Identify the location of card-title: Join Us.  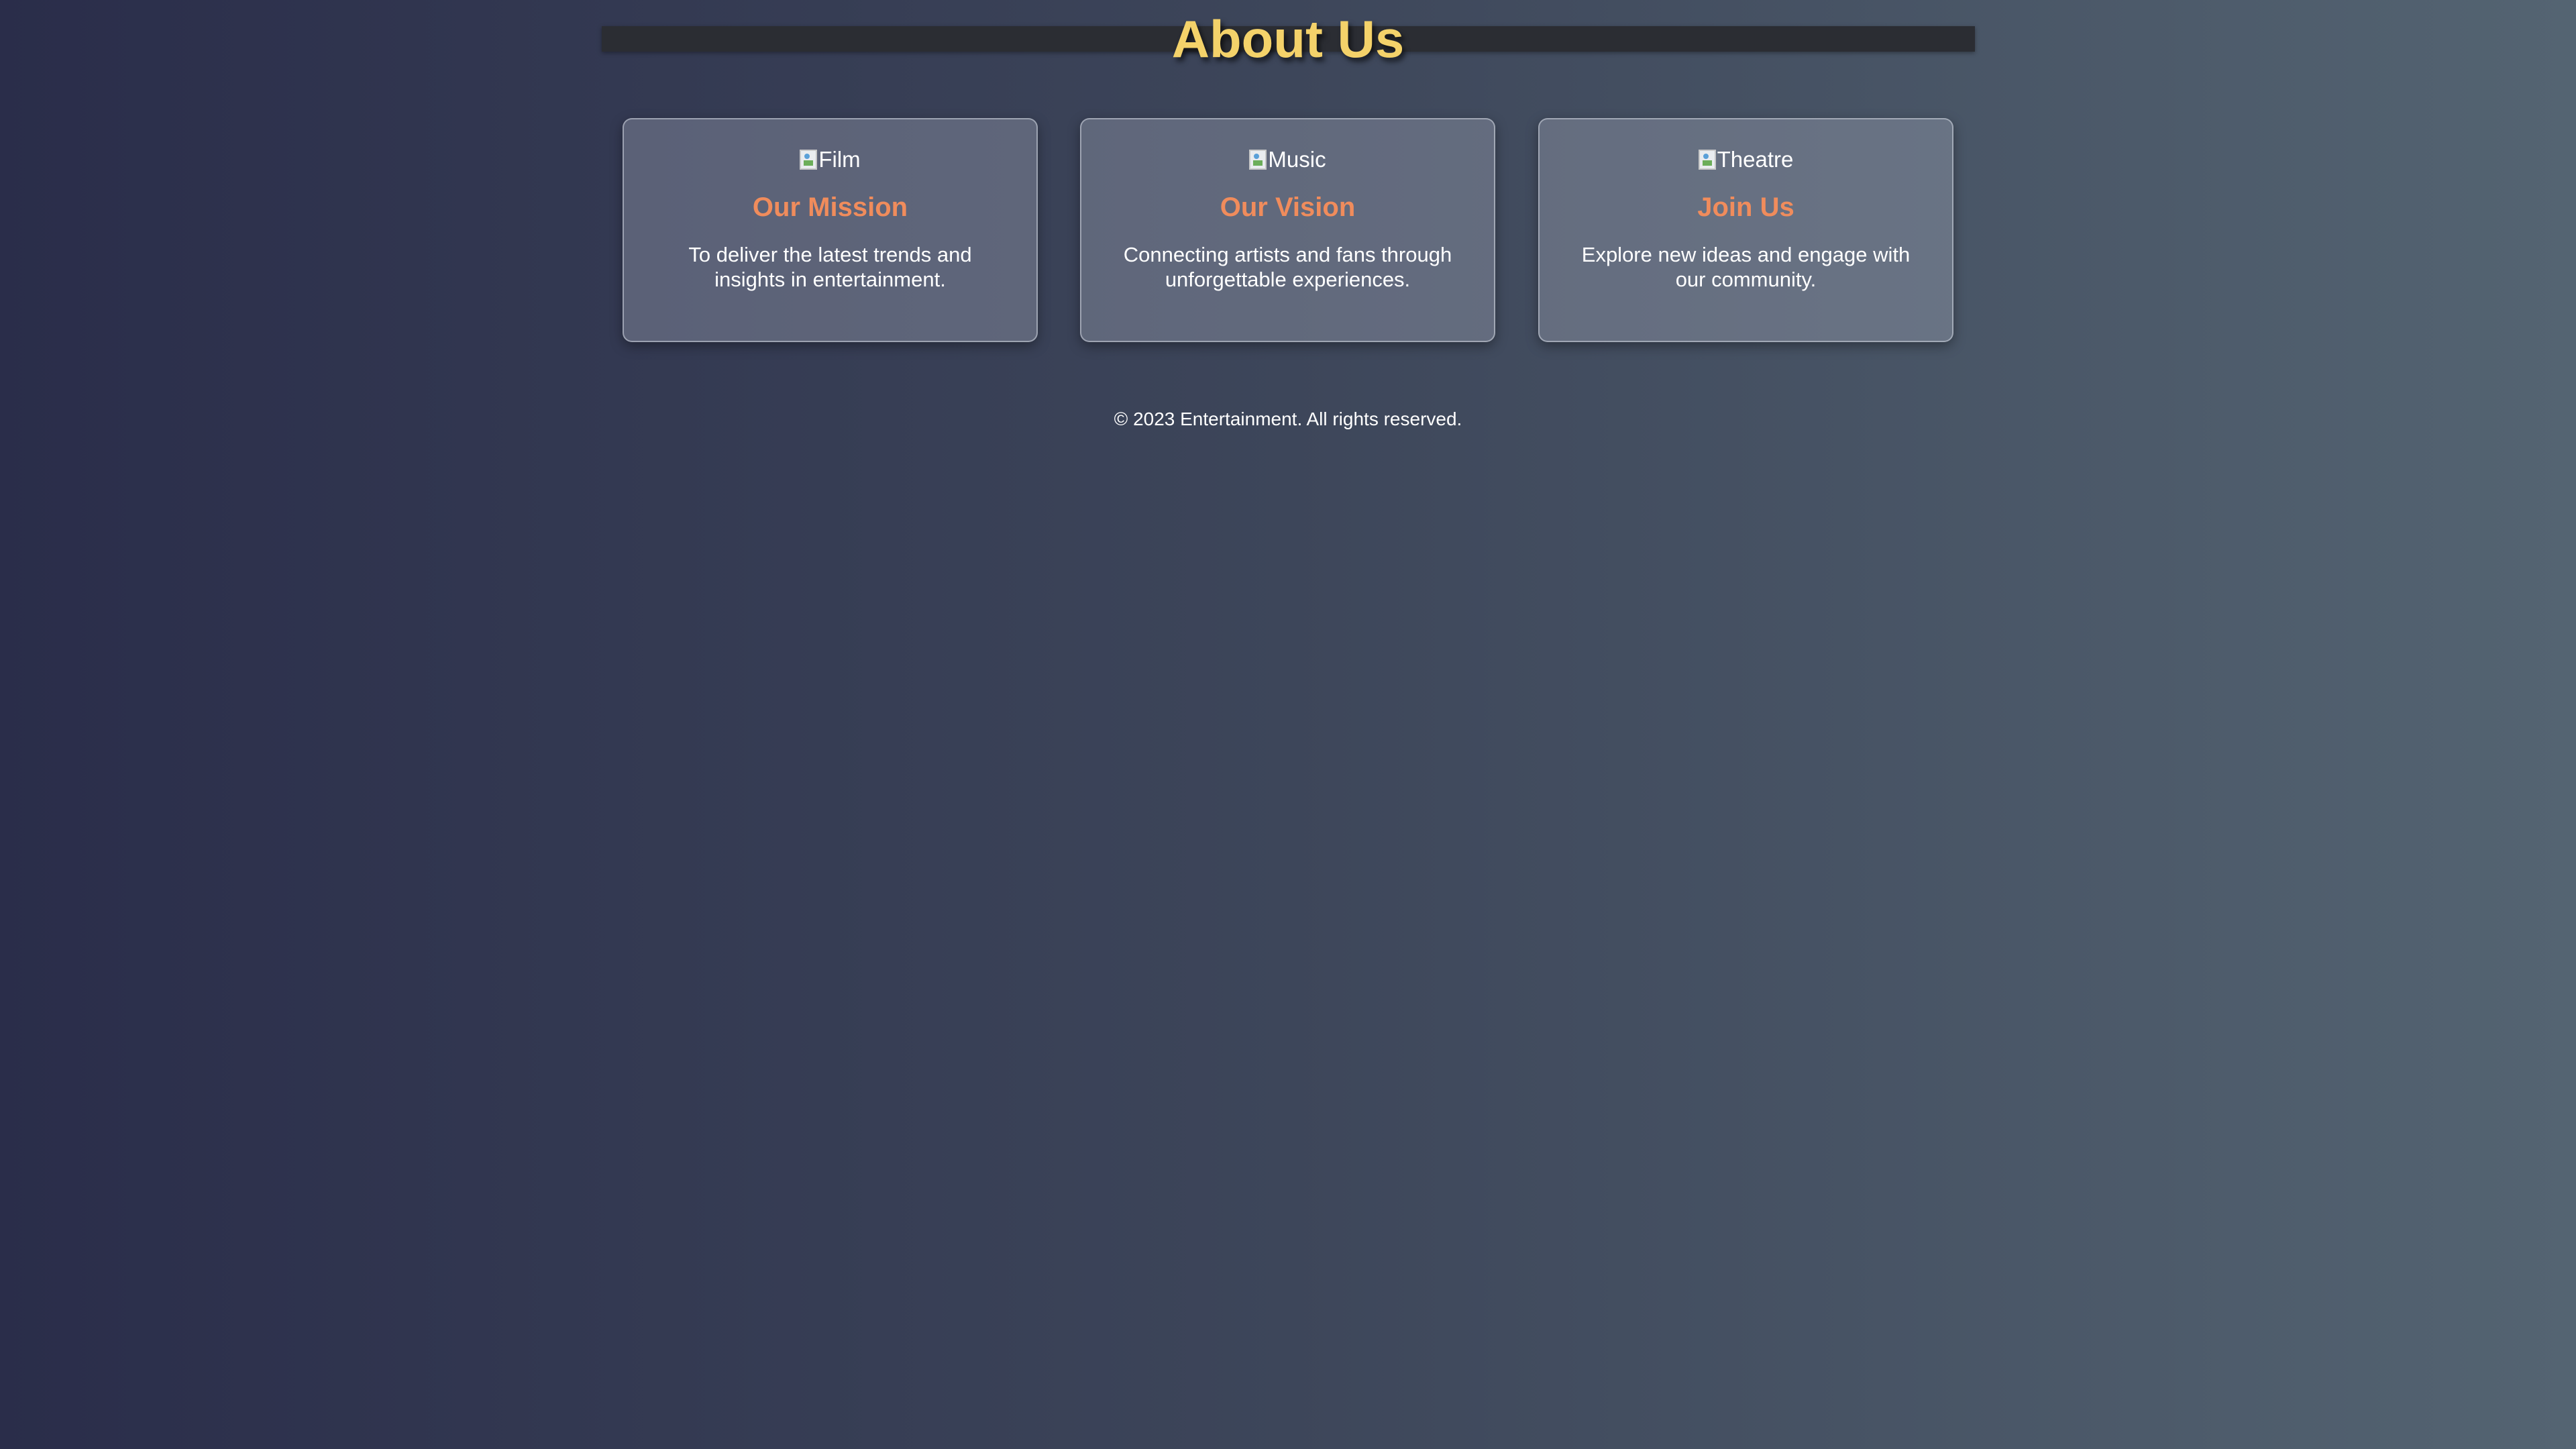
(1745, 207).